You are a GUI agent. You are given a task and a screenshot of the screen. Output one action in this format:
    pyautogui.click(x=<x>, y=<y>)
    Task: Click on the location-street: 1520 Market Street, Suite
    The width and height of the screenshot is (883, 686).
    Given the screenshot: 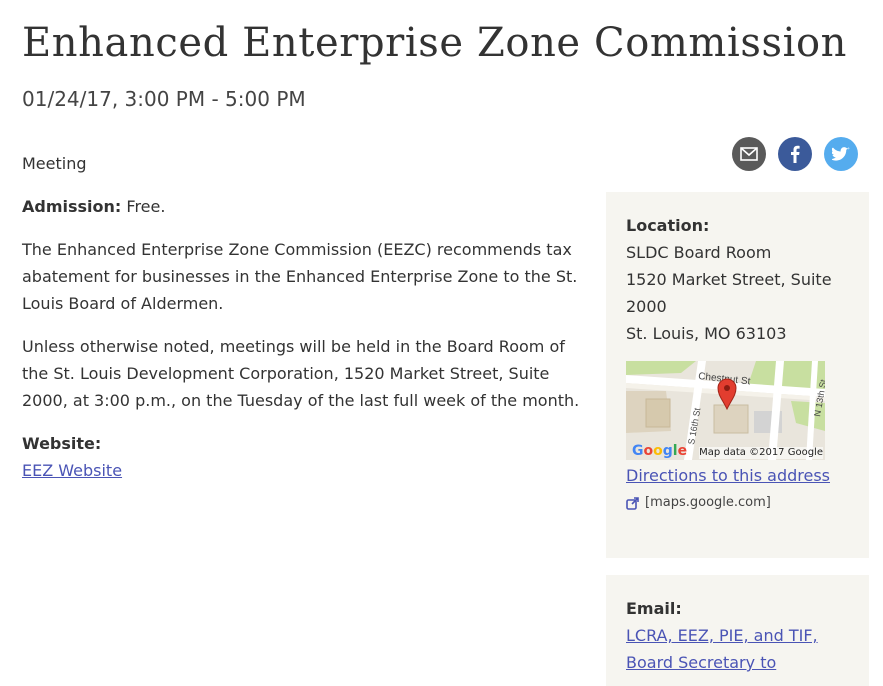 What is the action you would take?
    pyautogui.click(x=729, y=279)
    